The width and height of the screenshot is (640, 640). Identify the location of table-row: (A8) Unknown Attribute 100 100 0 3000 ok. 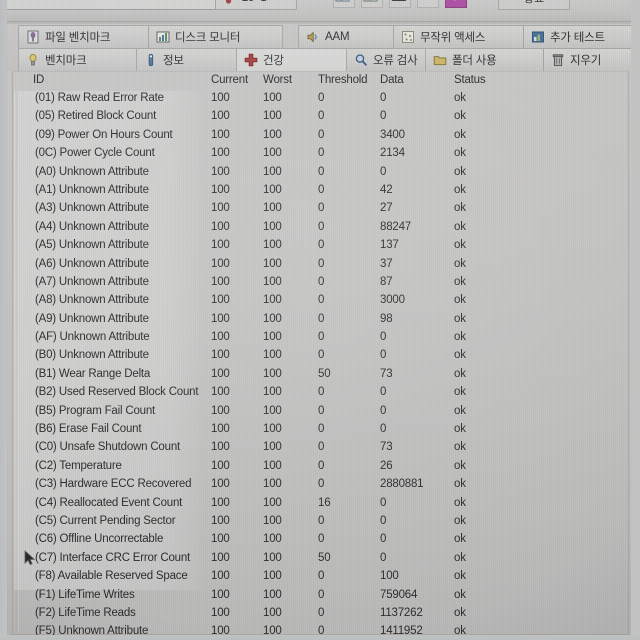
(319, 302).